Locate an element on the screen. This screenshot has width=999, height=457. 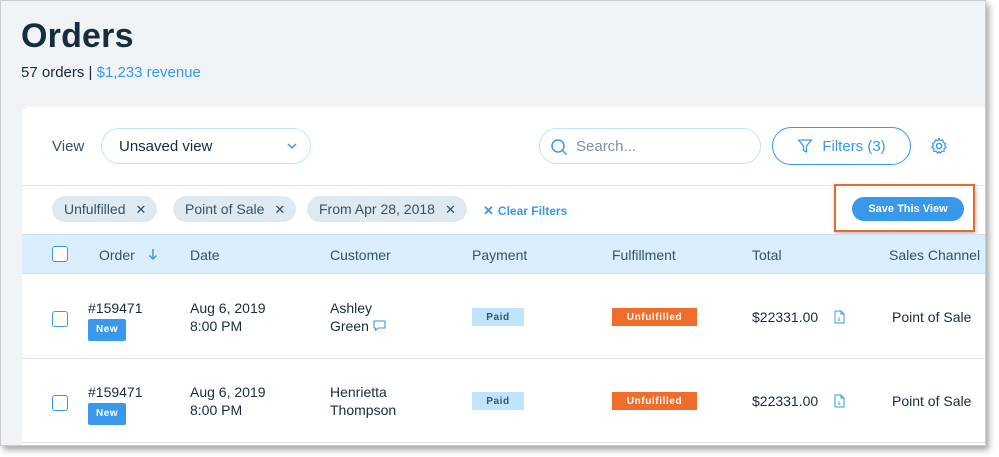
save-view-button: Save This View is located at coordinates (908, 209).